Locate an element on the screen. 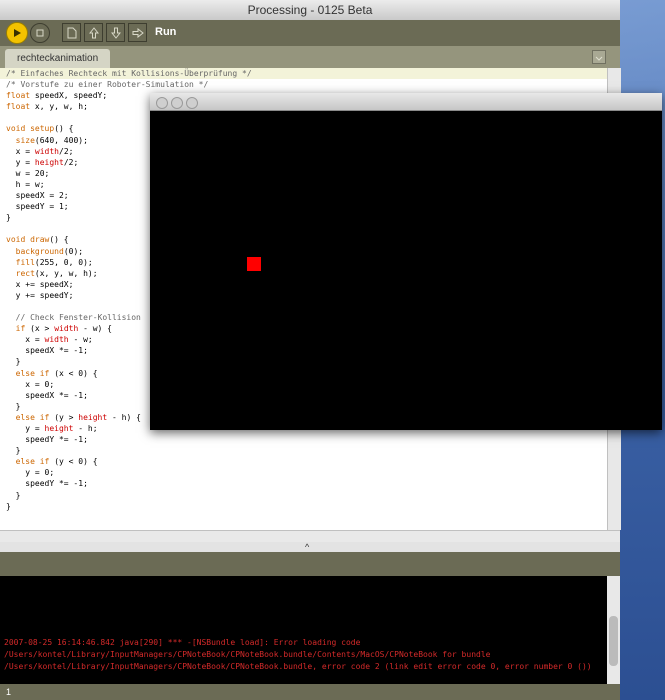 The image size is (665, 700). window-titlebar: Processing - 0125 Beta is located at coordinates (310, 10).